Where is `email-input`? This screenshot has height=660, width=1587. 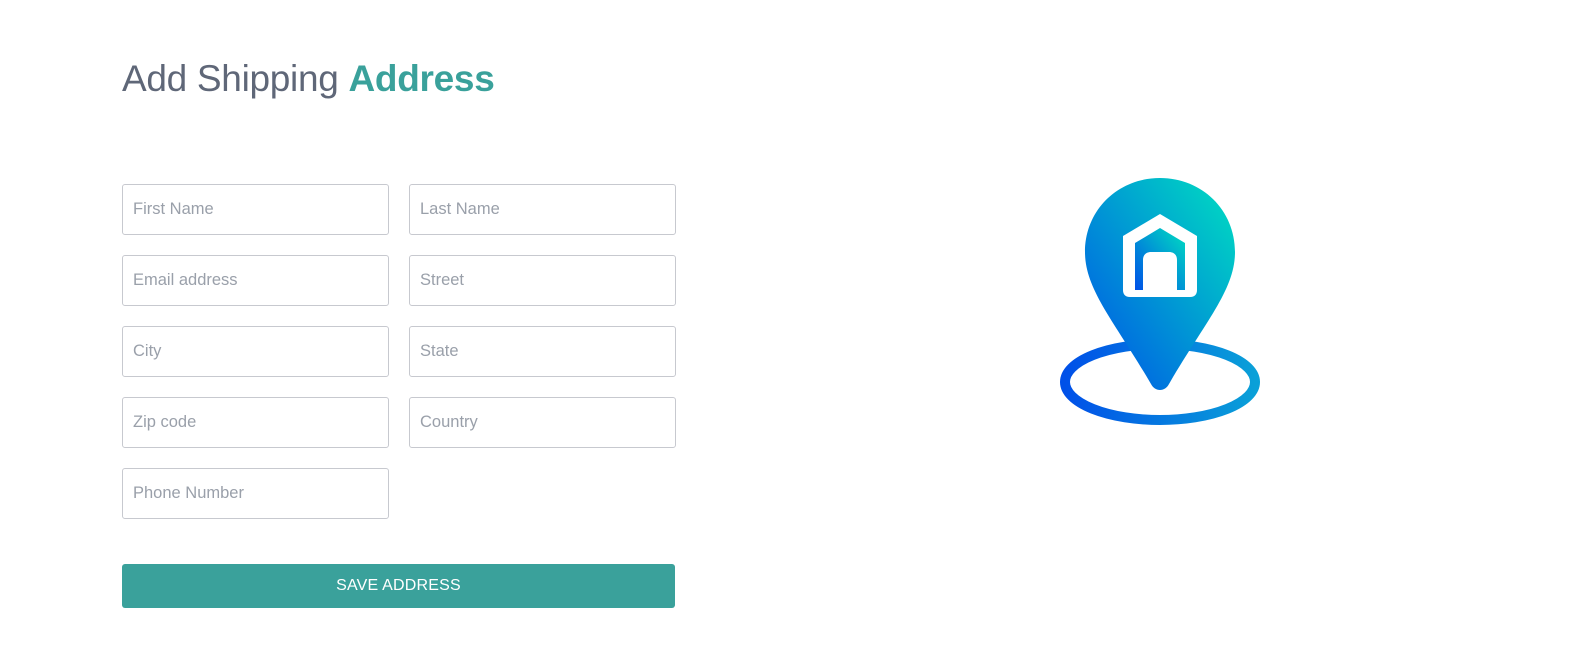
email-input is located at coordinates (255, 280).